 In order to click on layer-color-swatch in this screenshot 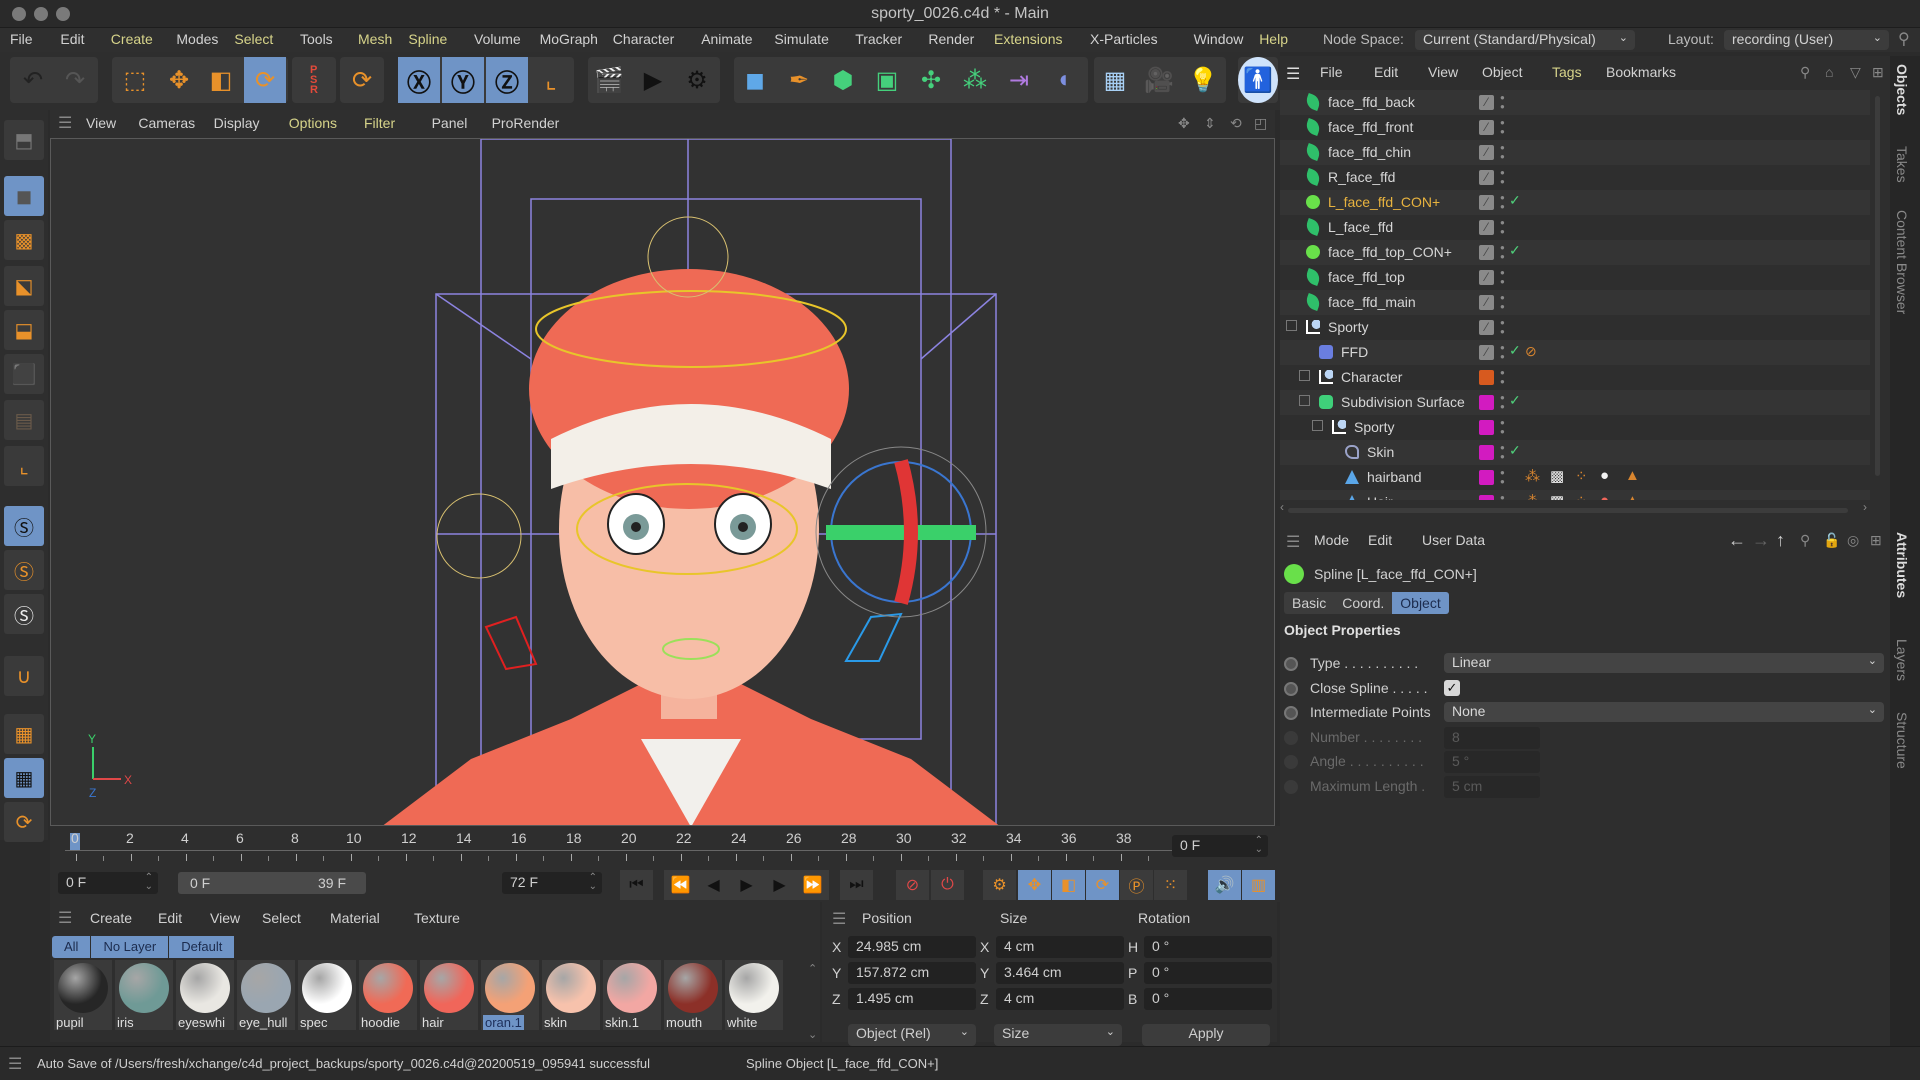, I will do `click(1486, 427)`.